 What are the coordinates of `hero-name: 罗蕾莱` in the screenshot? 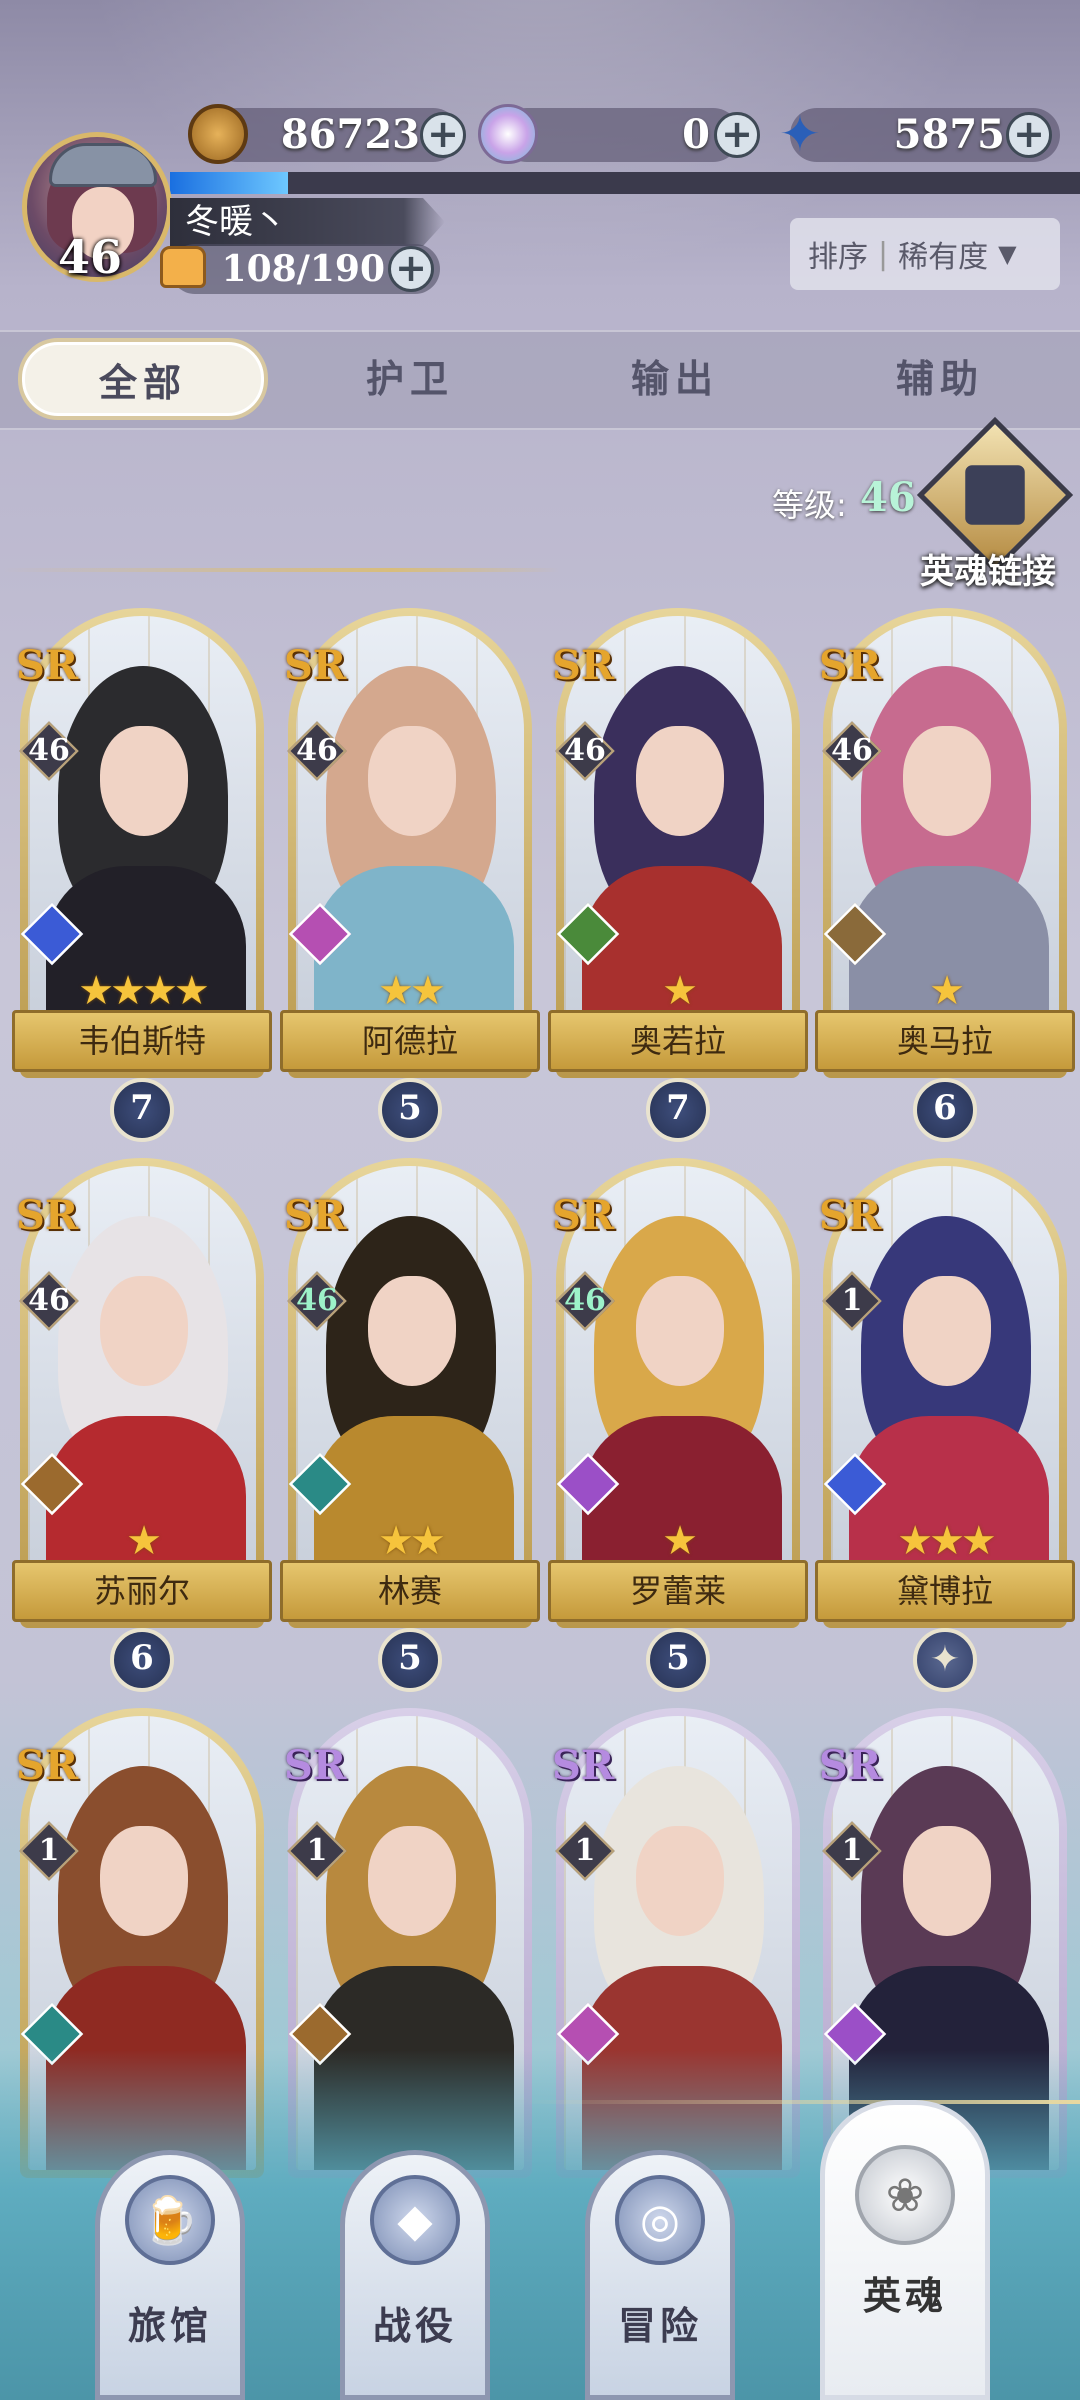 It's located at (678, 1591).